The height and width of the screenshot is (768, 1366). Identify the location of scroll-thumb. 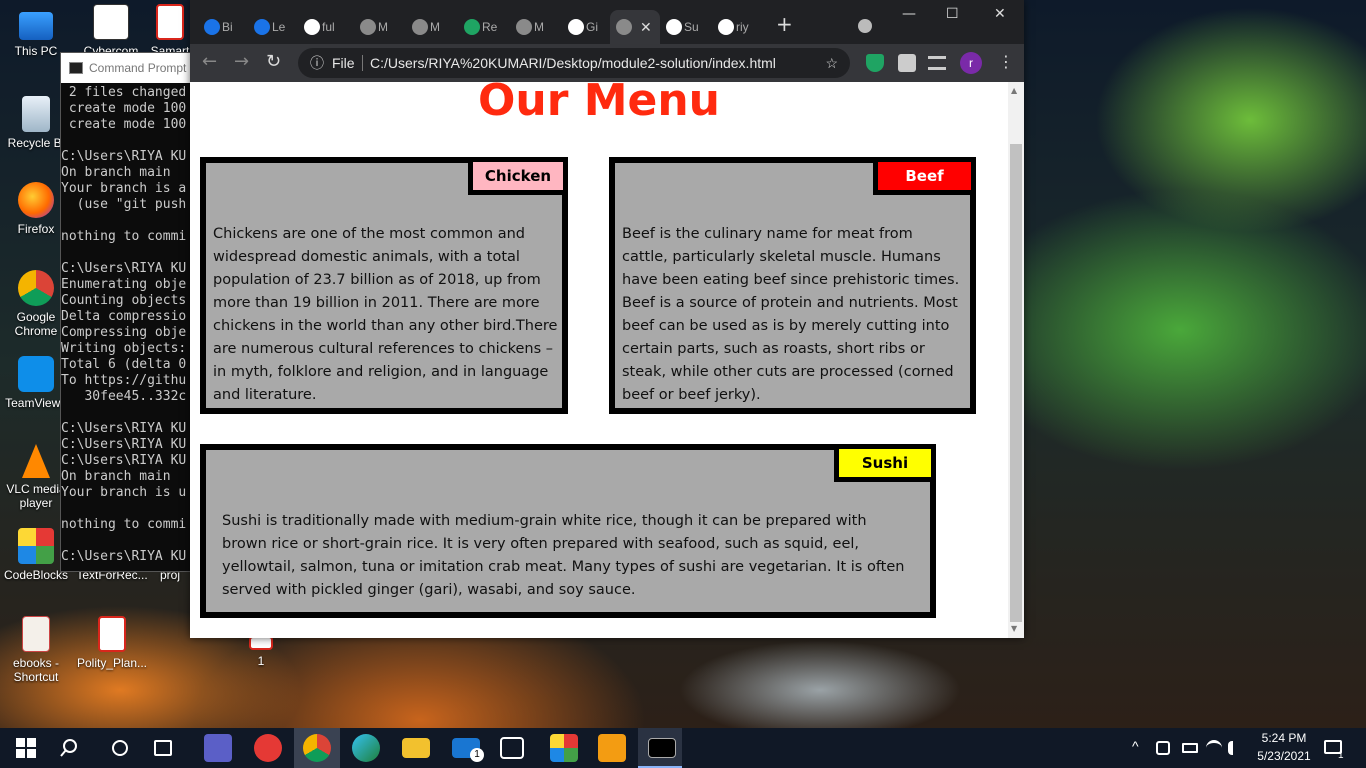
(1016, 383).